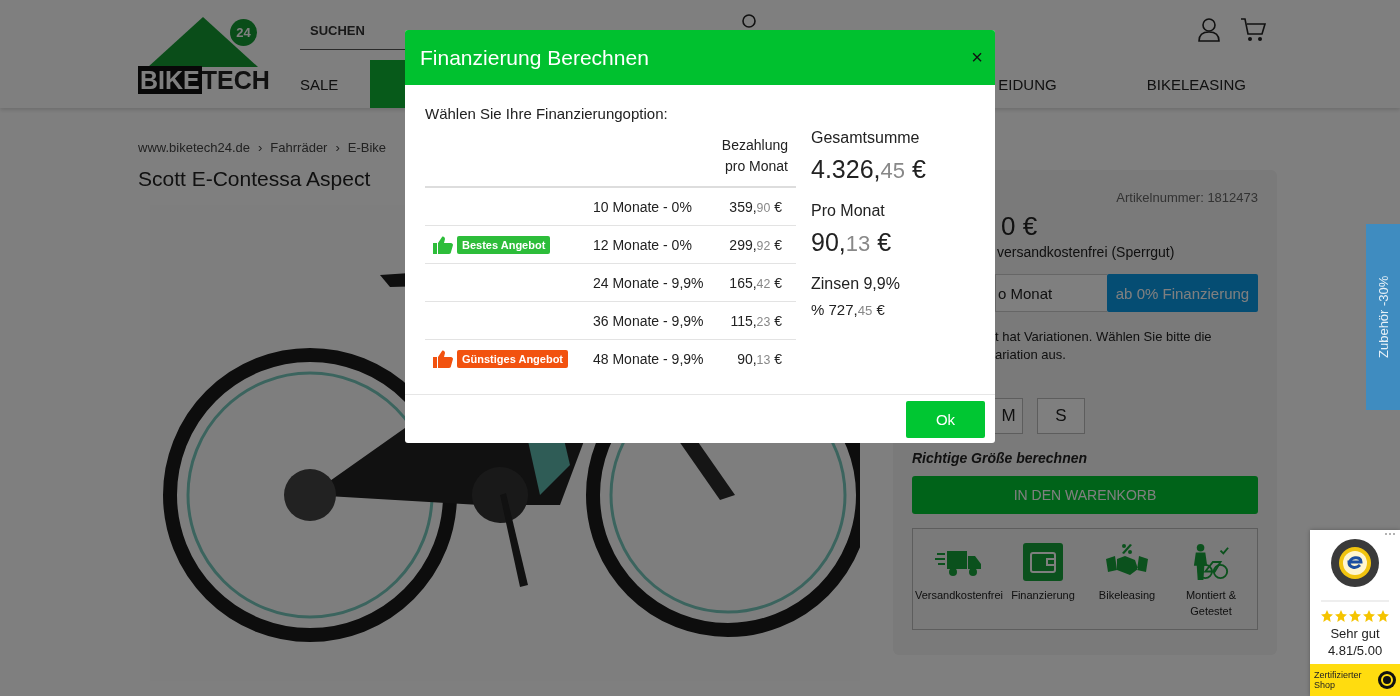 The width and height of the screenshot is (1400, 696). I want to click on monthly-total: 90,13 €, so click(852, 242).